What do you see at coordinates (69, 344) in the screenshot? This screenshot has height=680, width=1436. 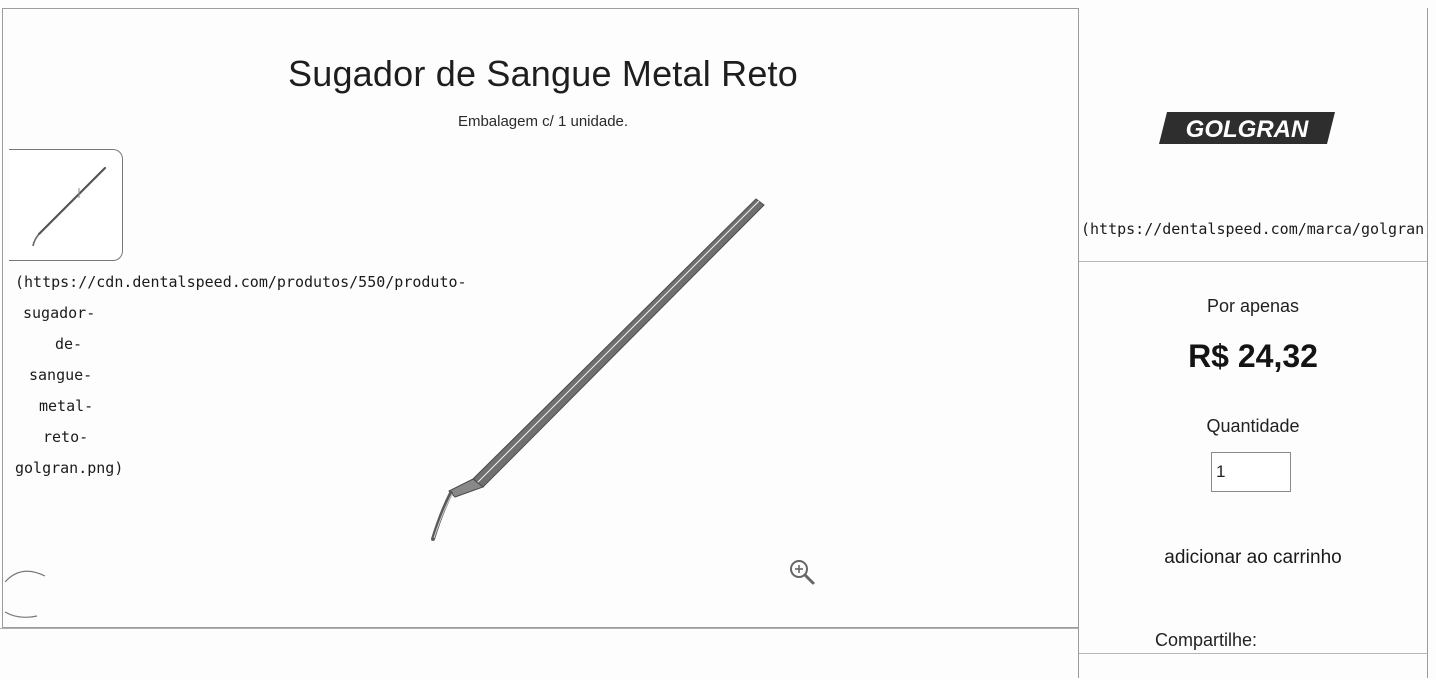 I see `image-url-line: de-` at bounding box center [69, 344].